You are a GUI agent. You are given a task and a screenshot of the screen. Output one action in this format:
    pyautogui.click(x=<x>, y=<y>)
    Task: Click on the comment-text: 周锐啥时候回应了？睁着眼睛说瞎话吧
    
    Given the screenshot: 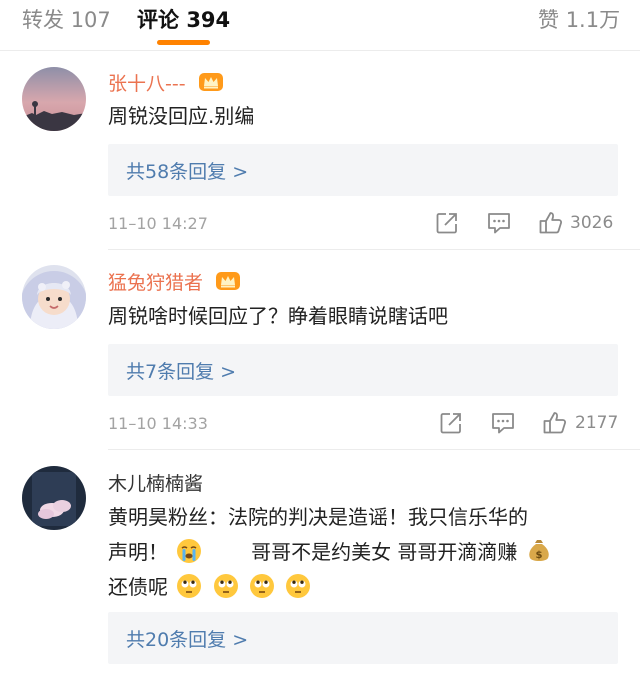 What is the action you would take?
    pyautogui.click(x=278, y=316)
    